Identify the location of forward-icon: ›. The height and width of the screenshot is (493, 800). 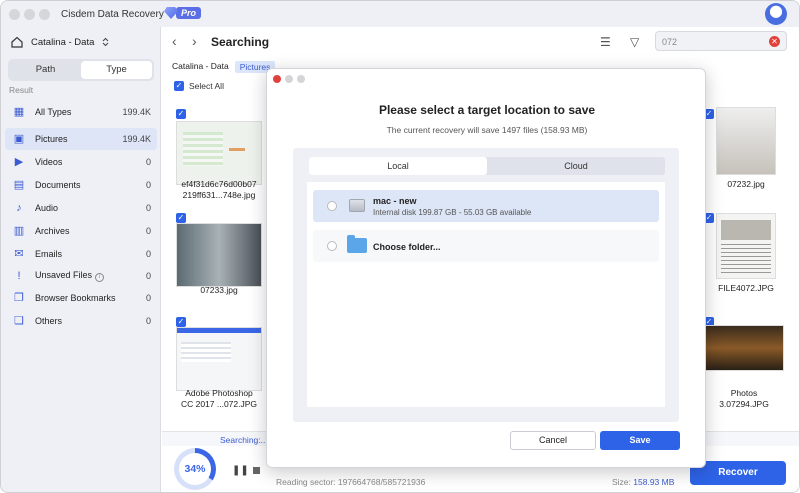
(194, 41).